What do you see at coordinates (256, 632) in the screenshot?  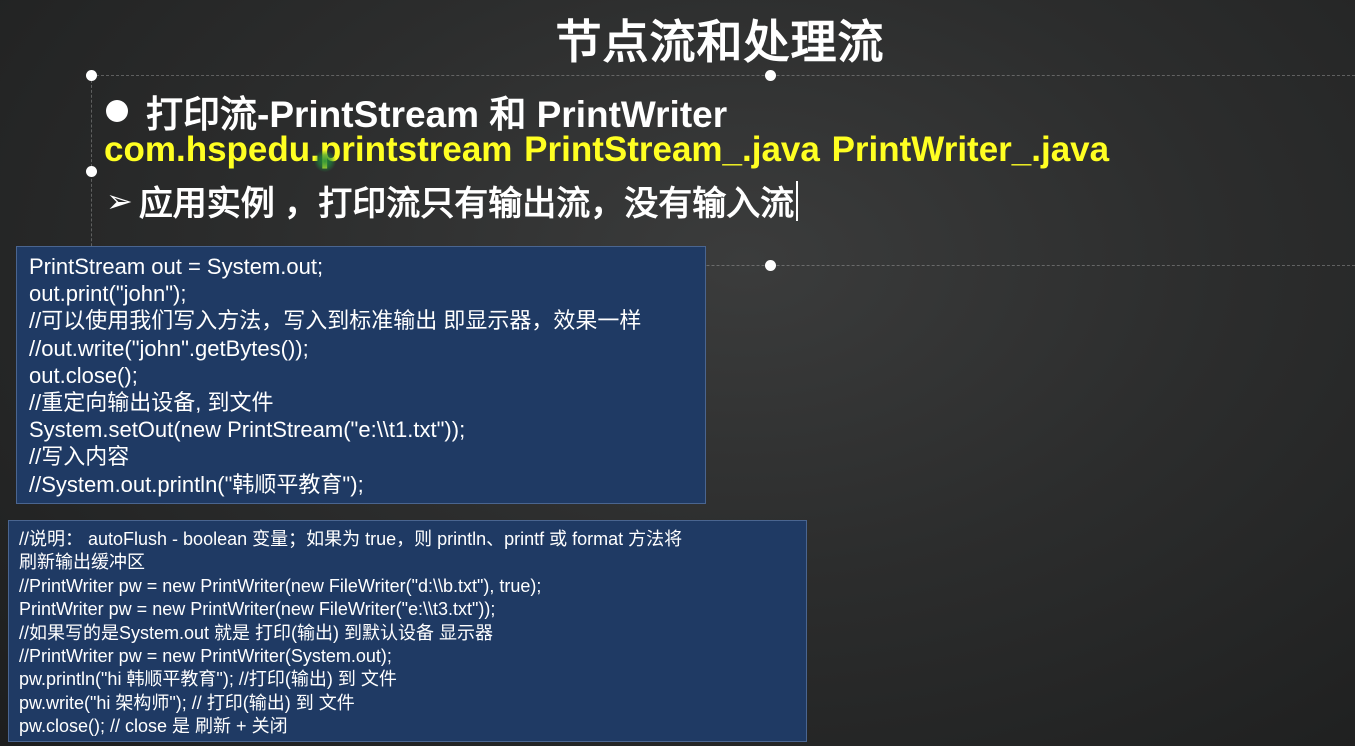 I see `code-line: //如果写的是System.out 就是 打印(输出) 到默认设备 显示器` at bounding box center [256, 632].